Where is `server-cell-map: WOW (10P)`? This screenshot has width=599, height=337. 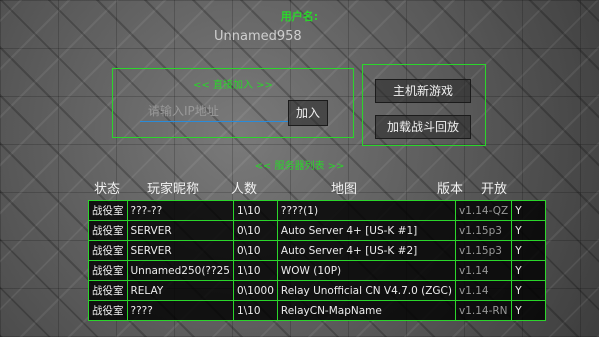
server-cell-map: WOW (10P) is located at coordinates (366, 270).